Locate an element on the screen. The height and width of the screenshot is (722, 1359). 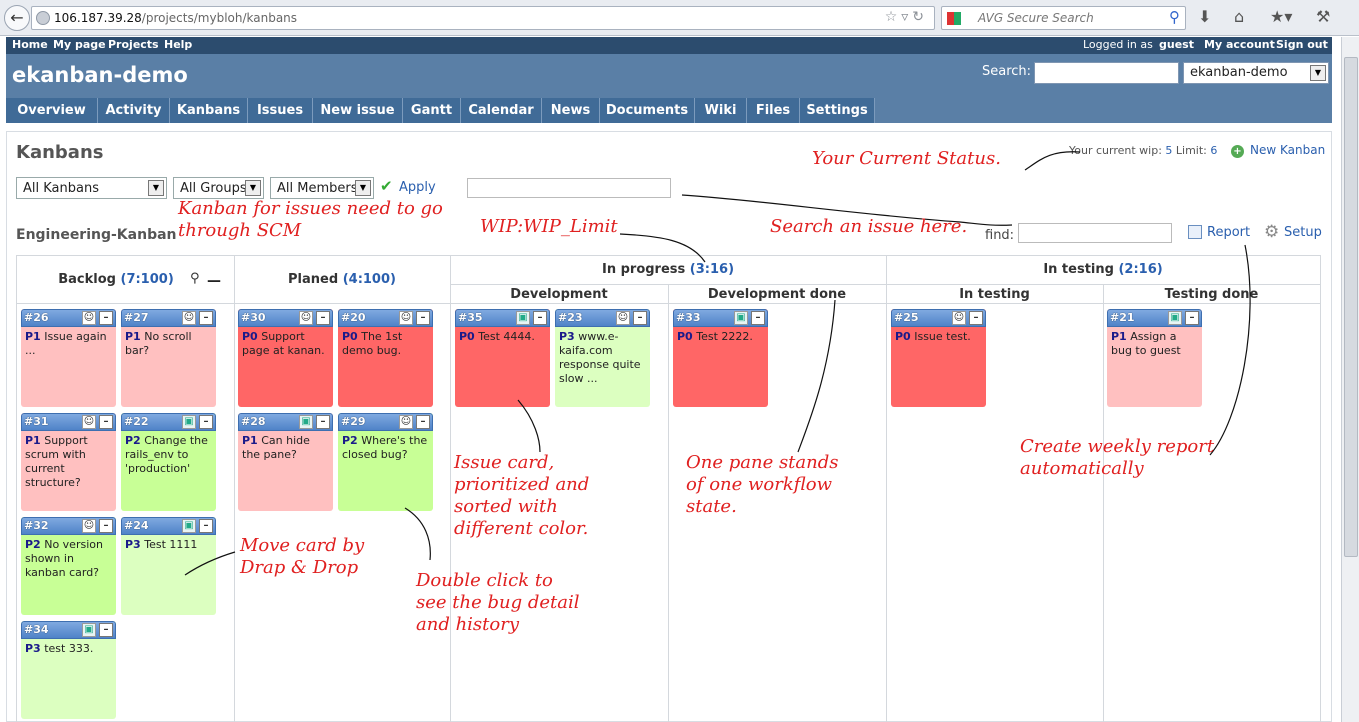
tab-issues: Issues is located at coordinates (280, 110).